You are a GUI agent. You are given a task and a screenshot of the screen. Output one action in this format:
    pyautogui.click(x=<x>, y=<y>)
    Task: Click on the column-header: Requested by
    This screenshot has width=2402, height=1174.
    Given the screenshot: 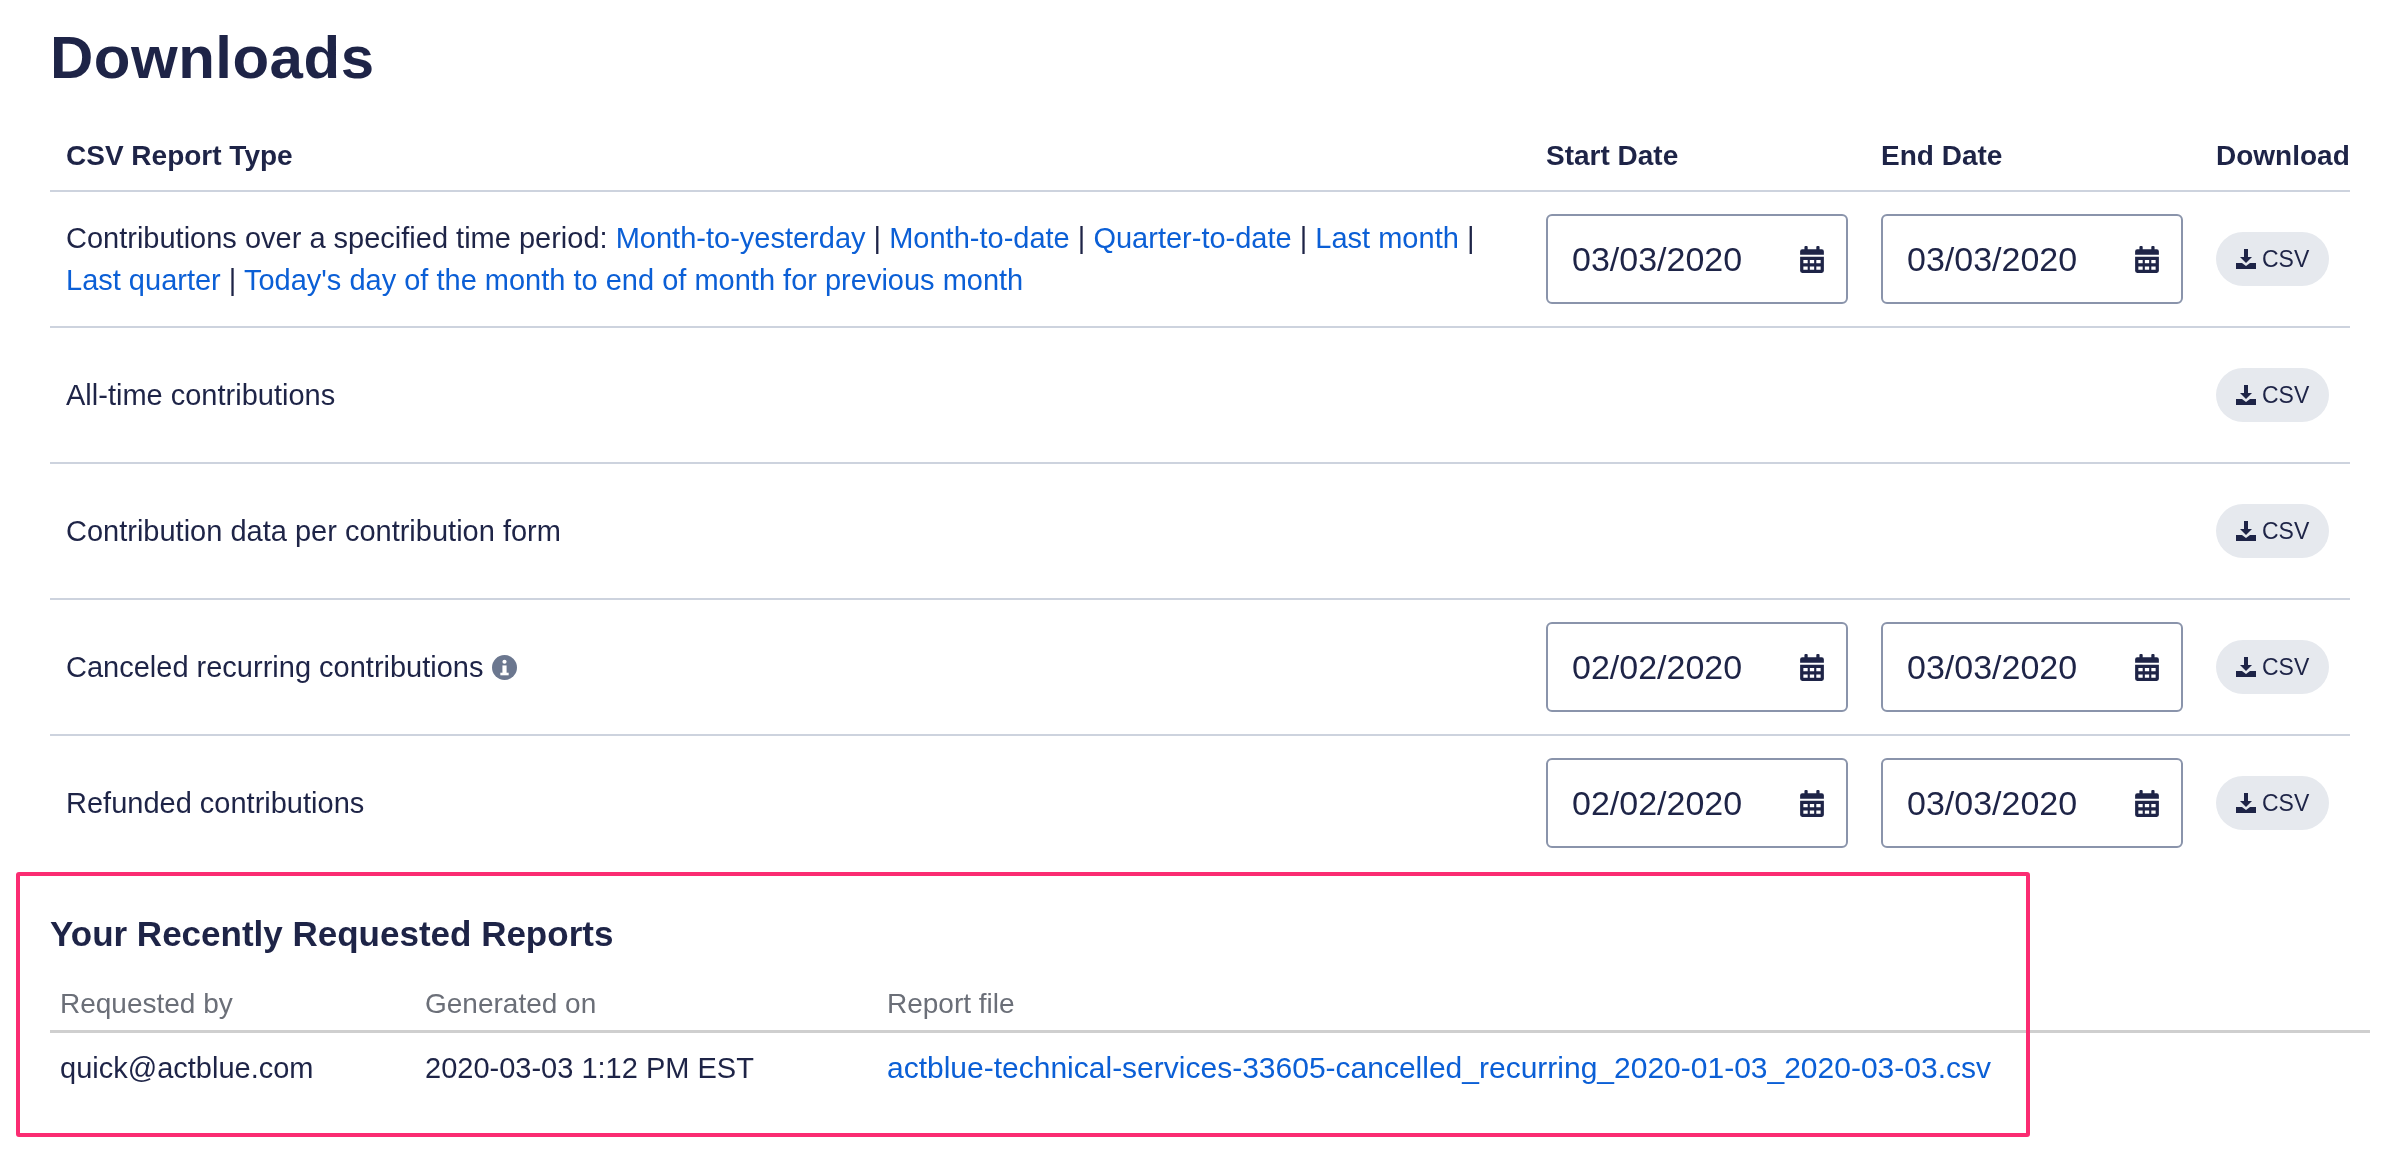 What is the action you would take?
    pyautogui.click(x=232, y=1005)
    